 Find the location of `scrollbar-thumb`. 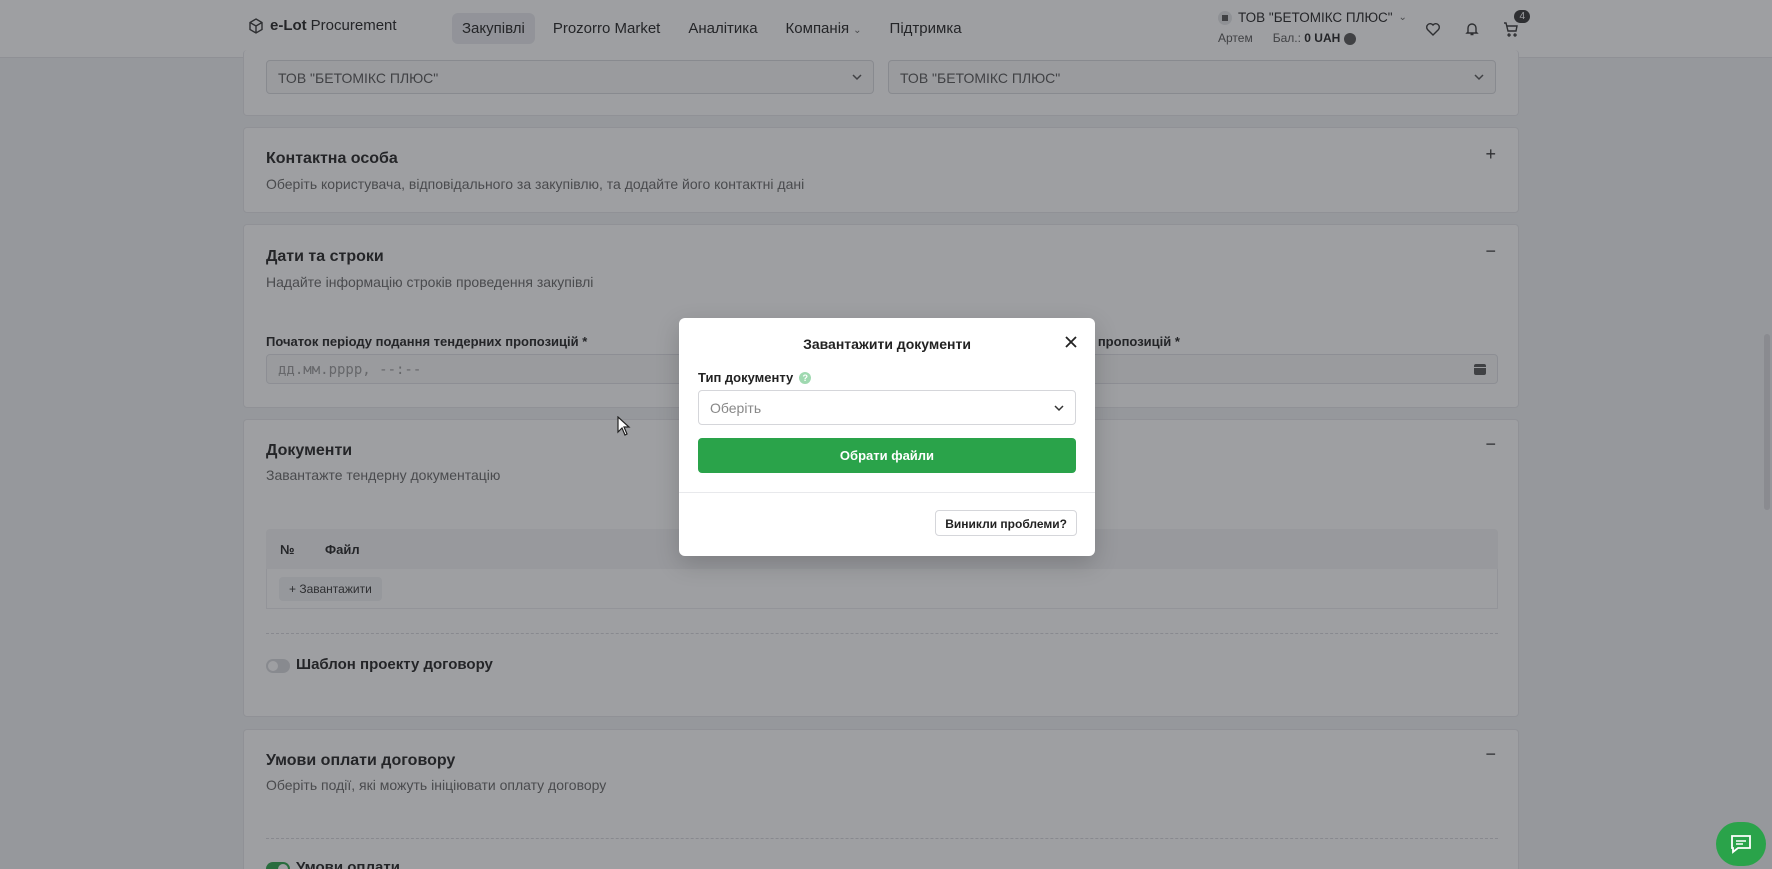

scrollbar-thumb is located at coordinates (1767, 422).